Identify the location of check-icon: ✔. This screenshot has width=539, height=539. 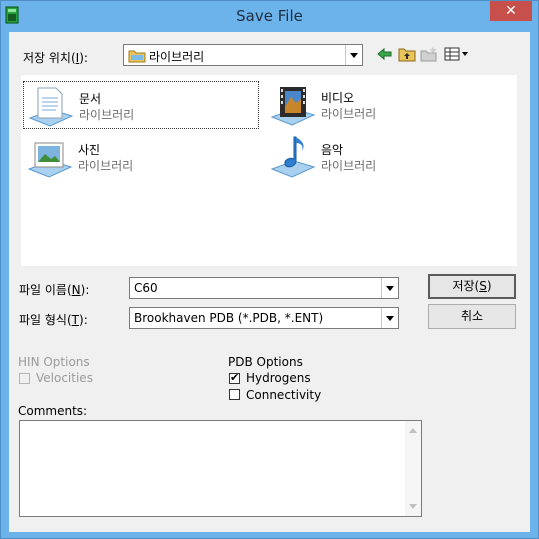
(235, 377).